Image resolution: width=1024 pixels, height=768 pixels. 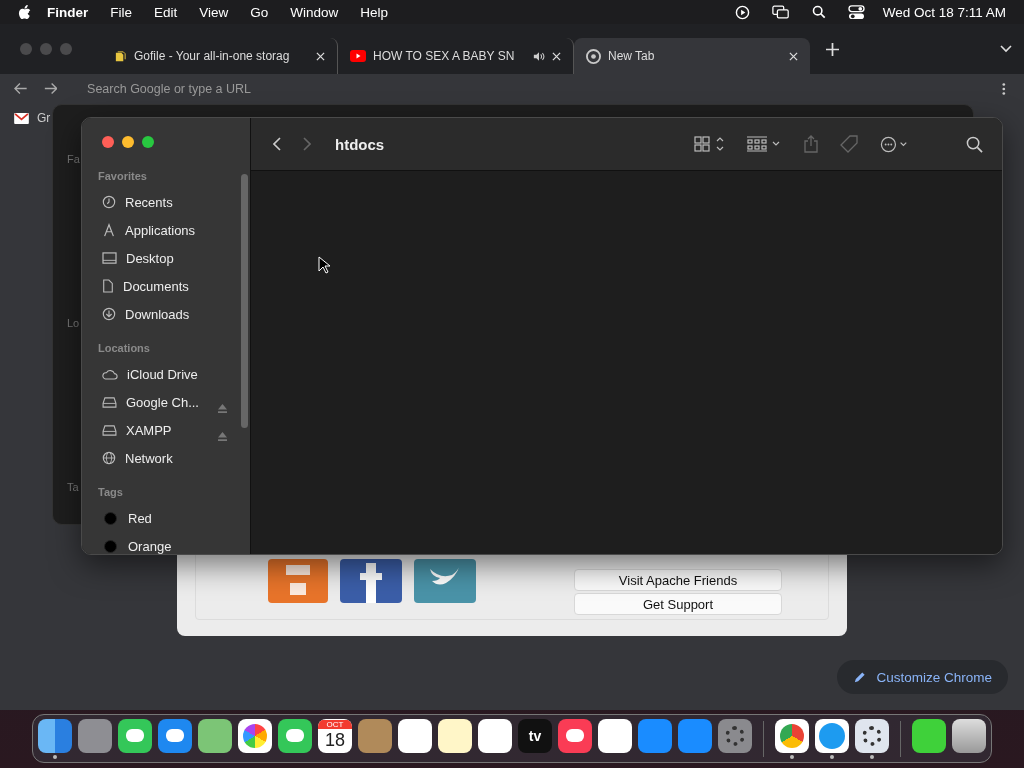 I want to click on icon-view-icon, so click(x=709, y=144).